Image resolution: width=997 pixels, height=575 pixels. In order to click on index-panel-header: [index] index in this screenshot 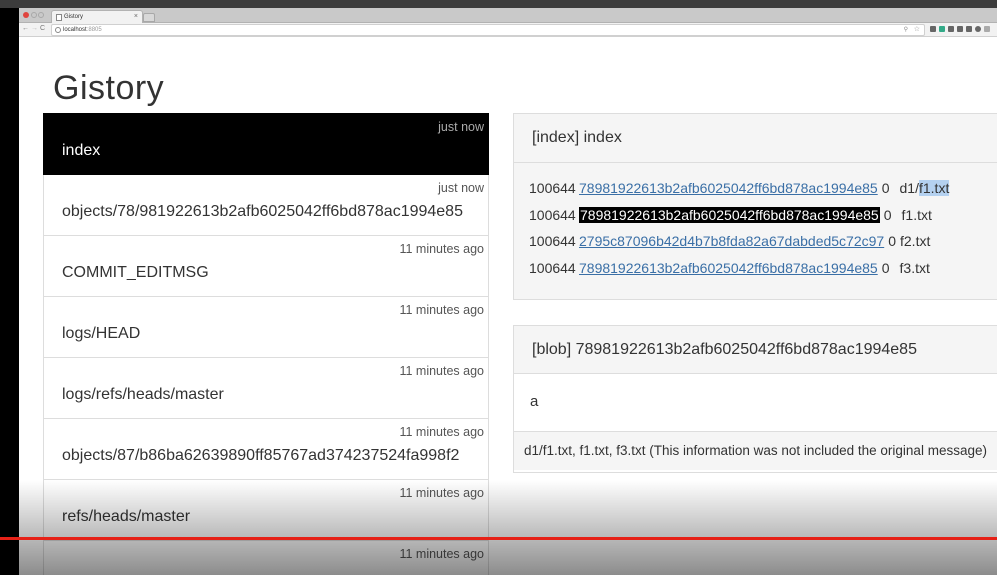, I will do `click(755, 138)`.